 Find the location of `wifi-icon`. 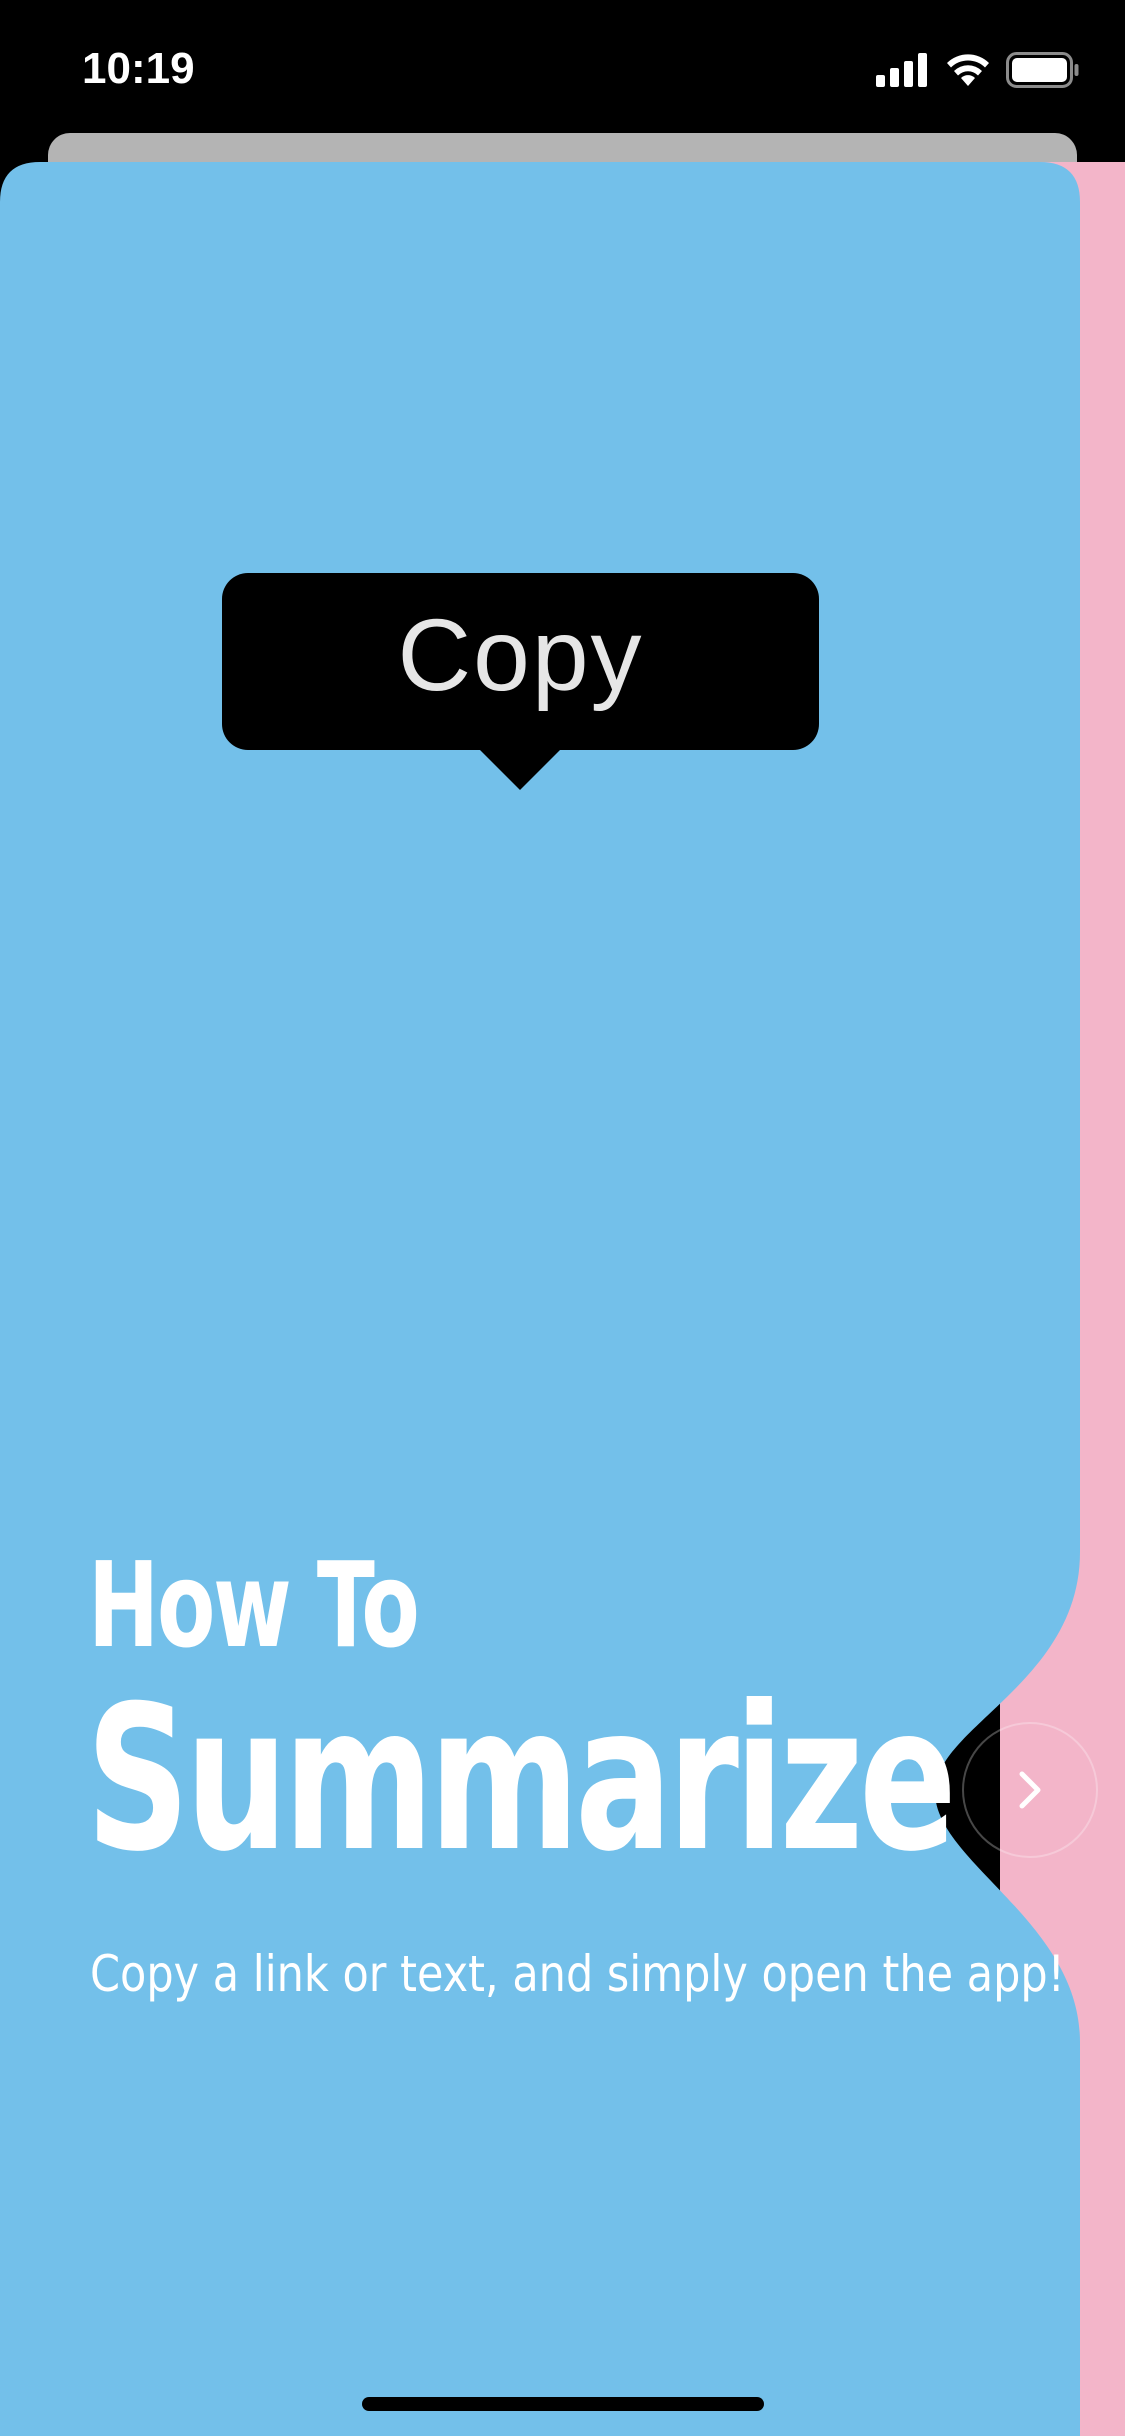

wifi-icon is located at coordinates (968, 70).